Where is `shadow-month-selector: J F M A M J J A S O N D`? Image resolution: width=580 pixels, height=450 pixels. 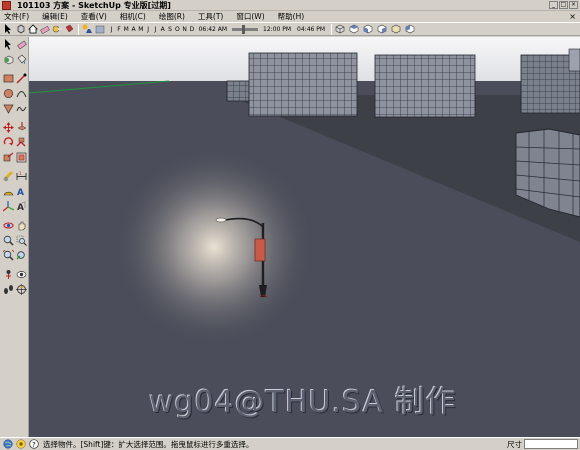
shadow-month-selector: J F M A M J J A S O N D is located at coordinates (152, 29).